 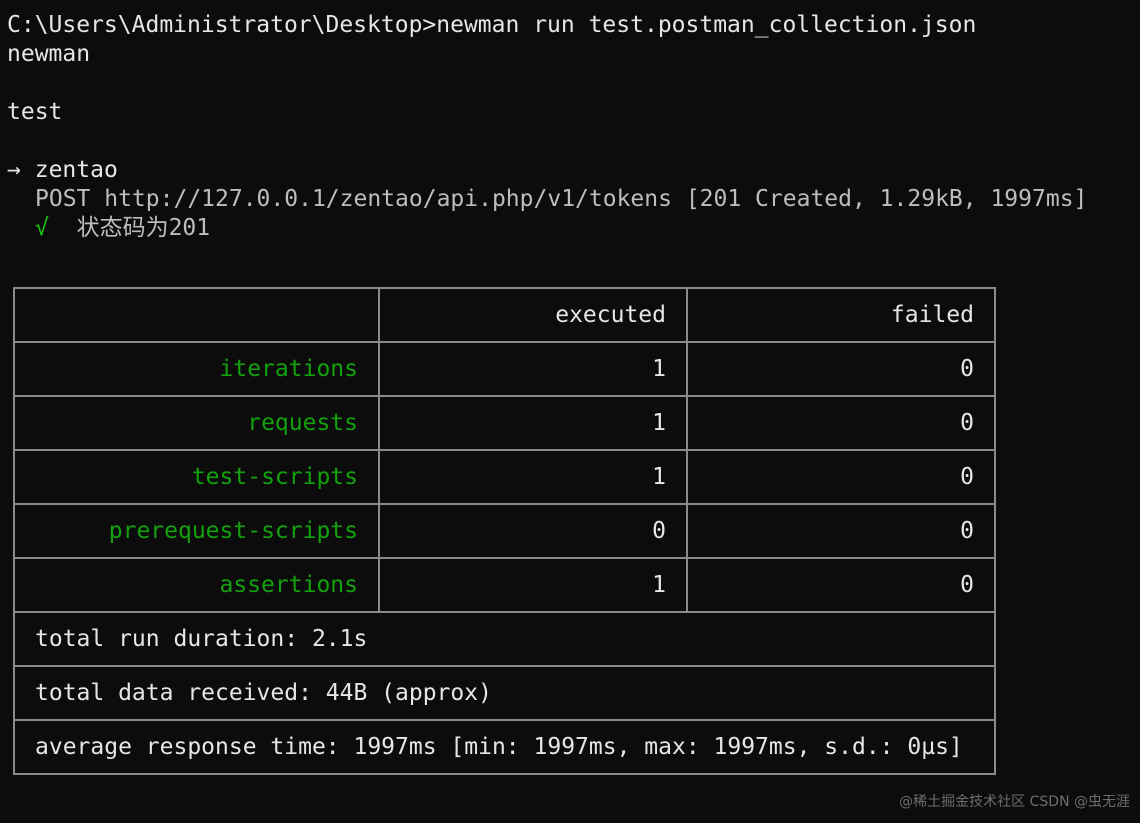 What do you see at coordinates (196, 369) in the screenshot?
I see `row-label: iterations` at bounding box center [196, 369].